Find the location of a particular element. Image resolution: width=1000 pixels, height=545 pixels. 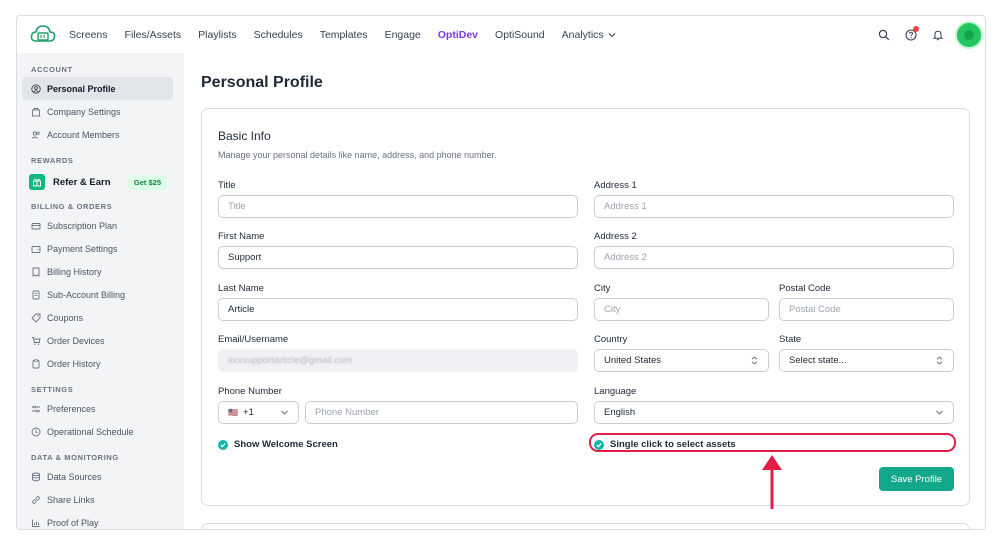

nav-files-assets: Files/Assets is located at coordinates (153, 35).